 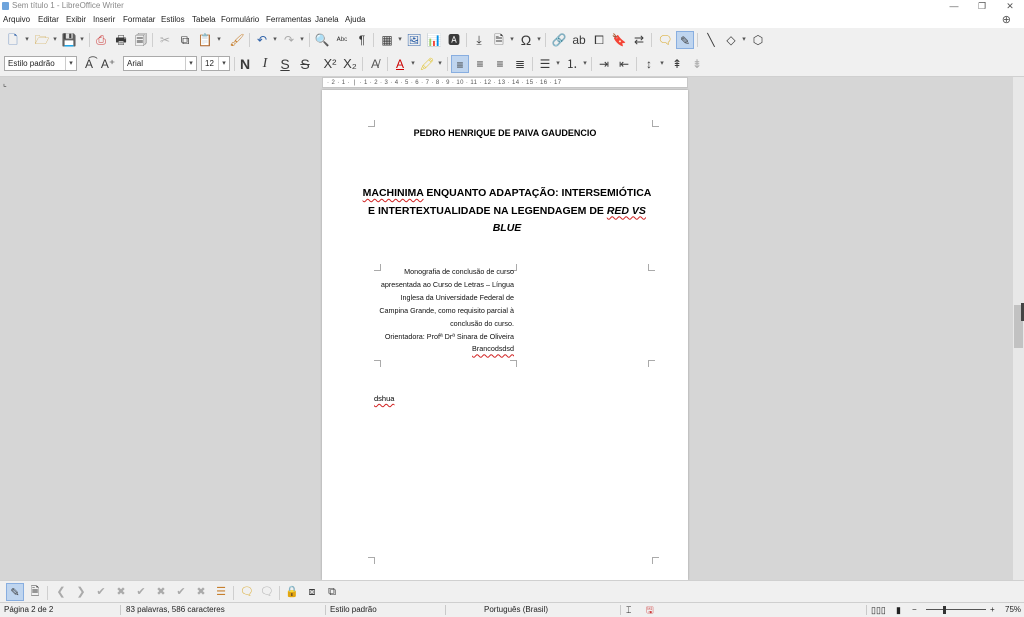 What do you see at coordinates (559, 40) in the screenshot?
I see `hyperlink-icon: 🔗` at bounding box center [559, 40].